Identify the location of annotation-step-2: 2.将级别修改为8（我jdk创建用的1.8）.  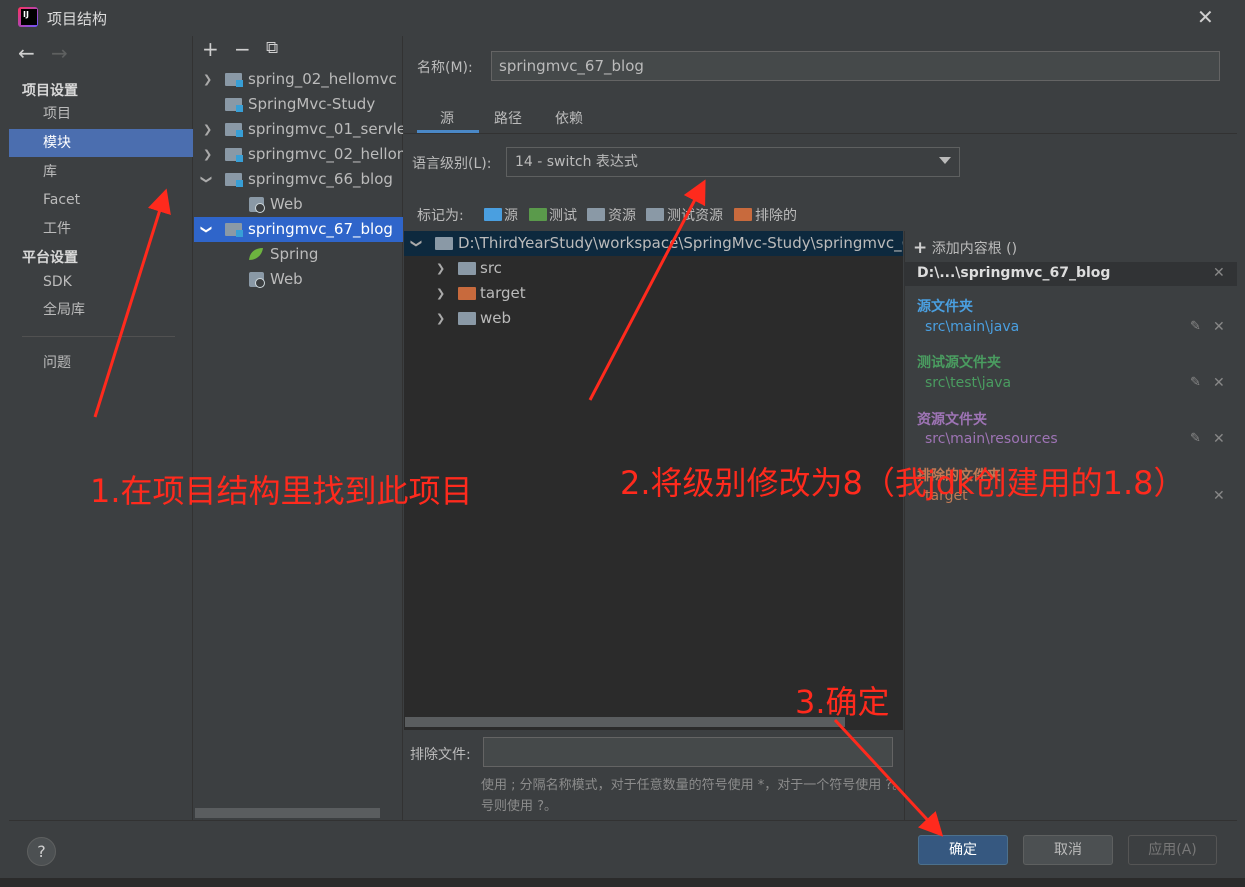
(903, 483).